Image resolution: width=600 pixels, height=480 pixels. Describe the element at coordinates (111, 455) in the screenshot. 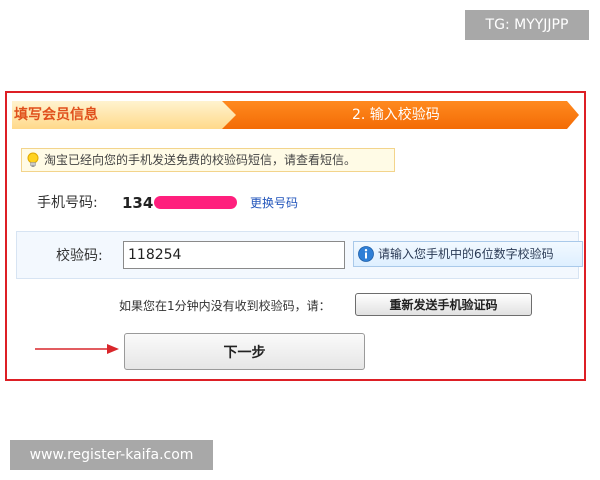

I see `watermark-bottom: www.register-kaifa.com` at that location.